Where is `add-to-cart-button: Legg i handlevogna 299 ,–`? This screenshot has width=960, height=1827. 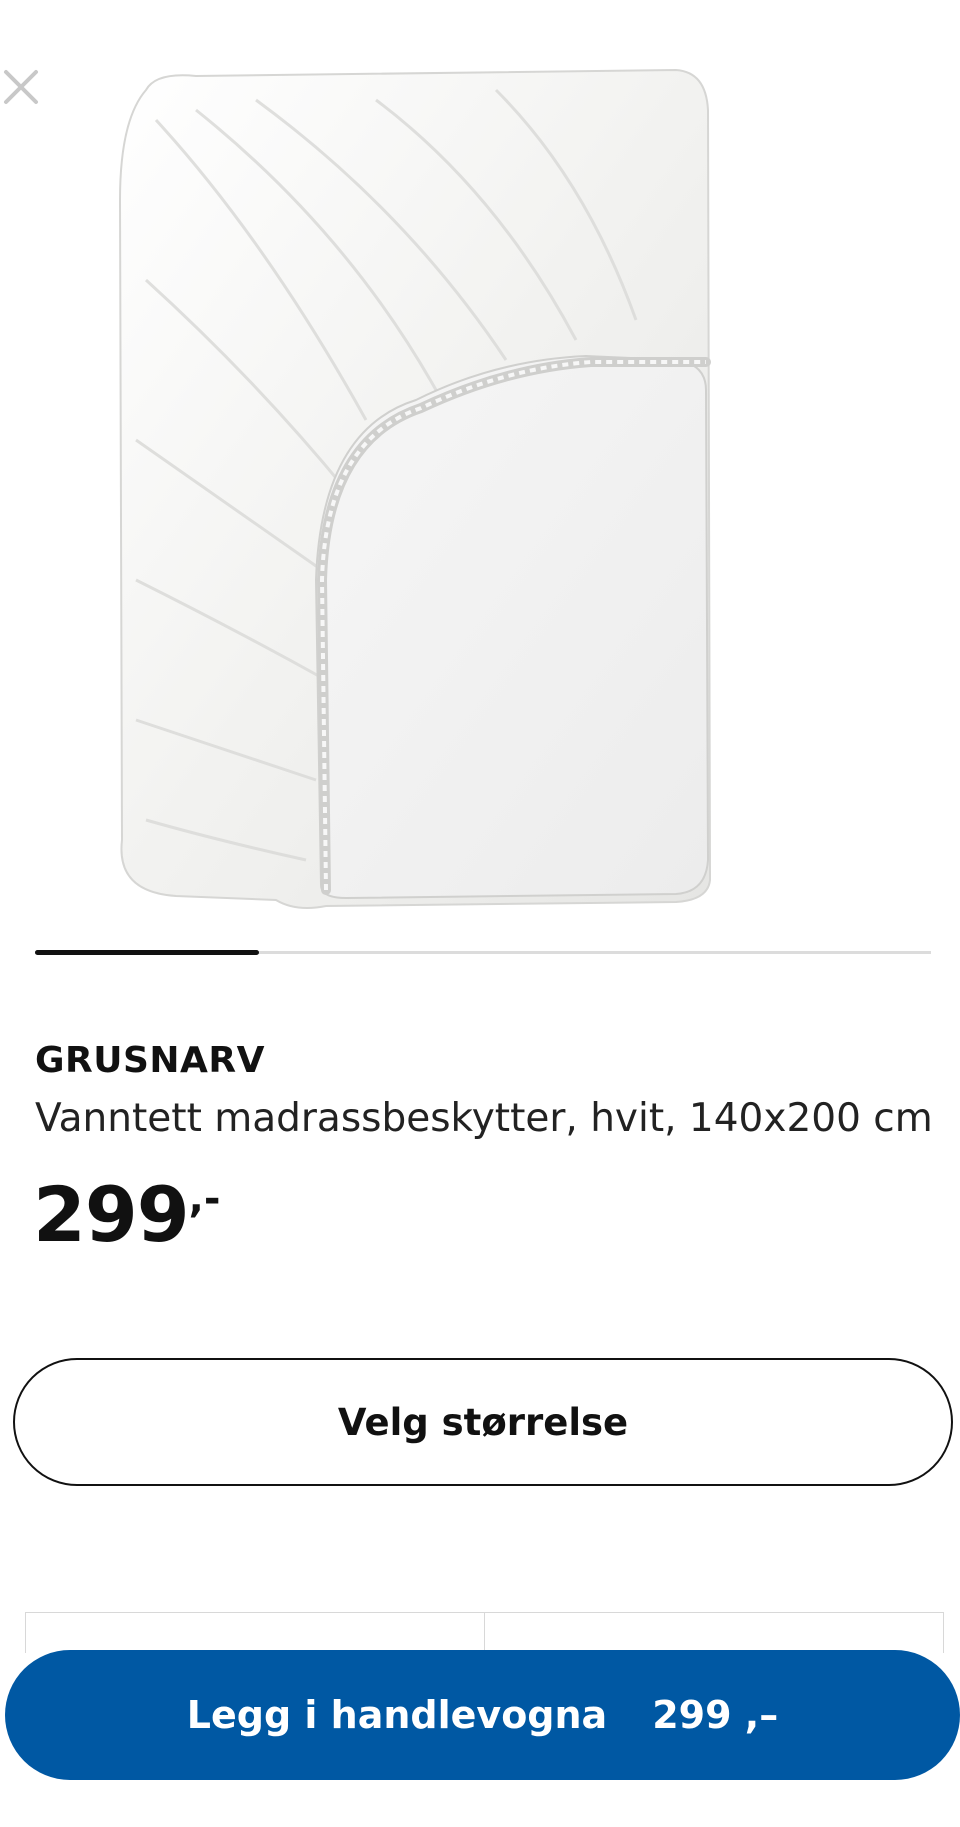 add-to-cart-button: Legg i handlevogna 299 ,– is located at coordinates (482, 1715).